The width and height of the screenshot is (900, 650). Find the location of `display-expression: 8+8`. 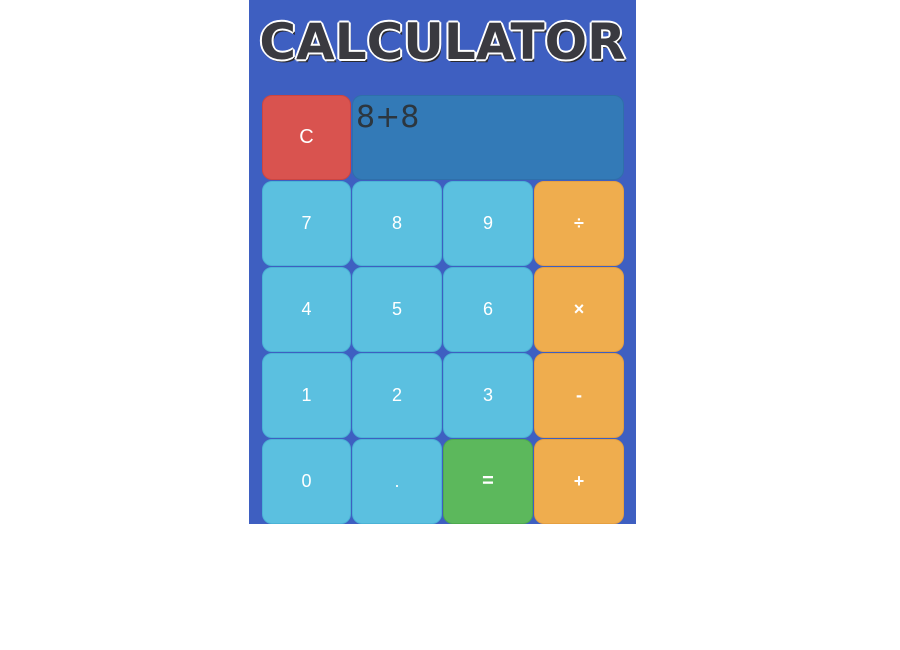

display-expression: 8+8 is located at coordinates (388, 117).